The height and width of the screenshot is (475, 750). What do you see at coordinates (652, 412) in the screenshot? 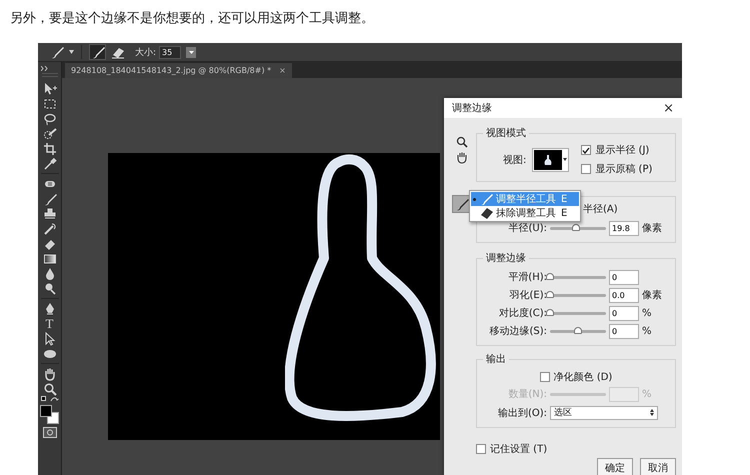
I see `dropdown-arrows-icon` at bounding box center [652, 412].